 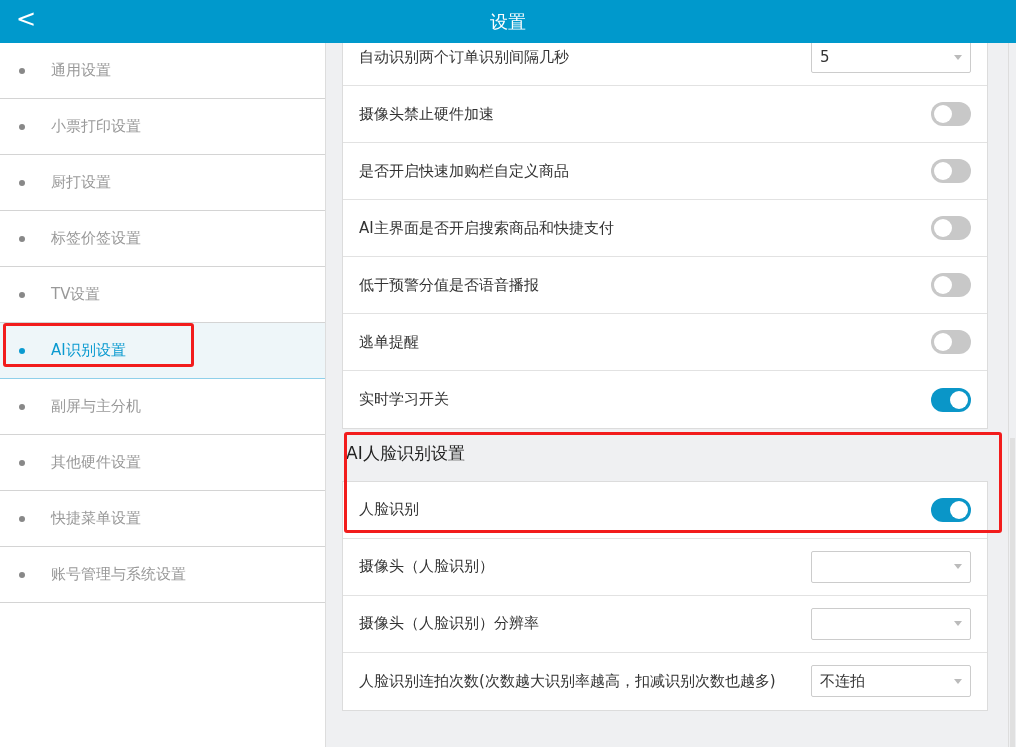 What do you see at coordinates (464, 171) in the screenshot?
I see `setting-label: 是否开启快速加购栏自定义商品` at bounding box center [464, 171].